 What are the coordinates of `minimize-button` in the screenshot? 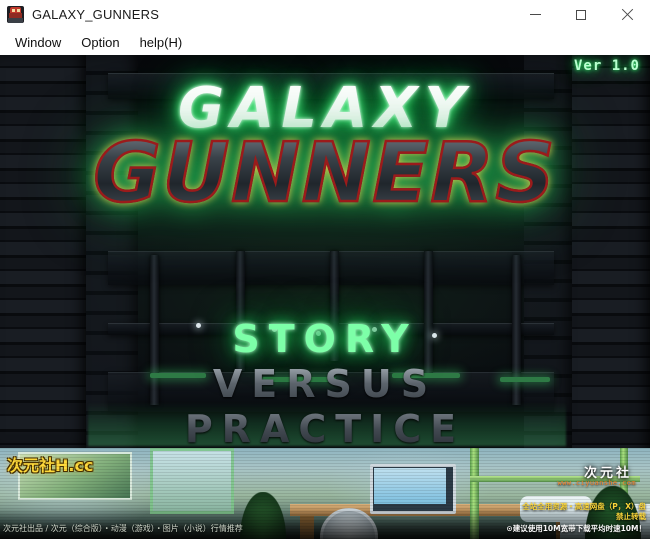 It's located at (535, 14).